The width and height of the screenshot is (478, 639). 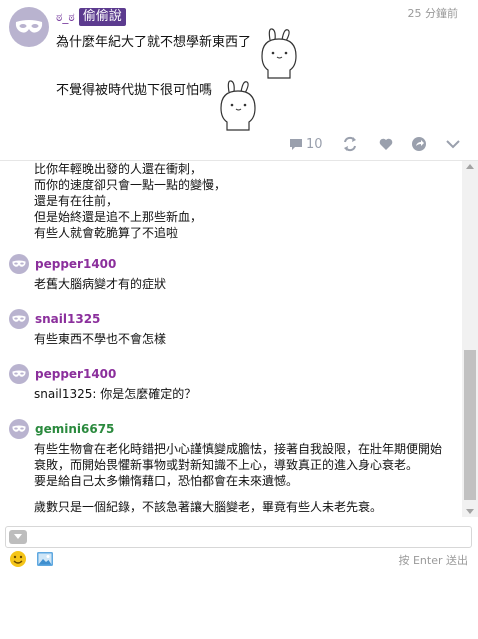 I want to click on emoji-icon, so click(x=18, y=559).